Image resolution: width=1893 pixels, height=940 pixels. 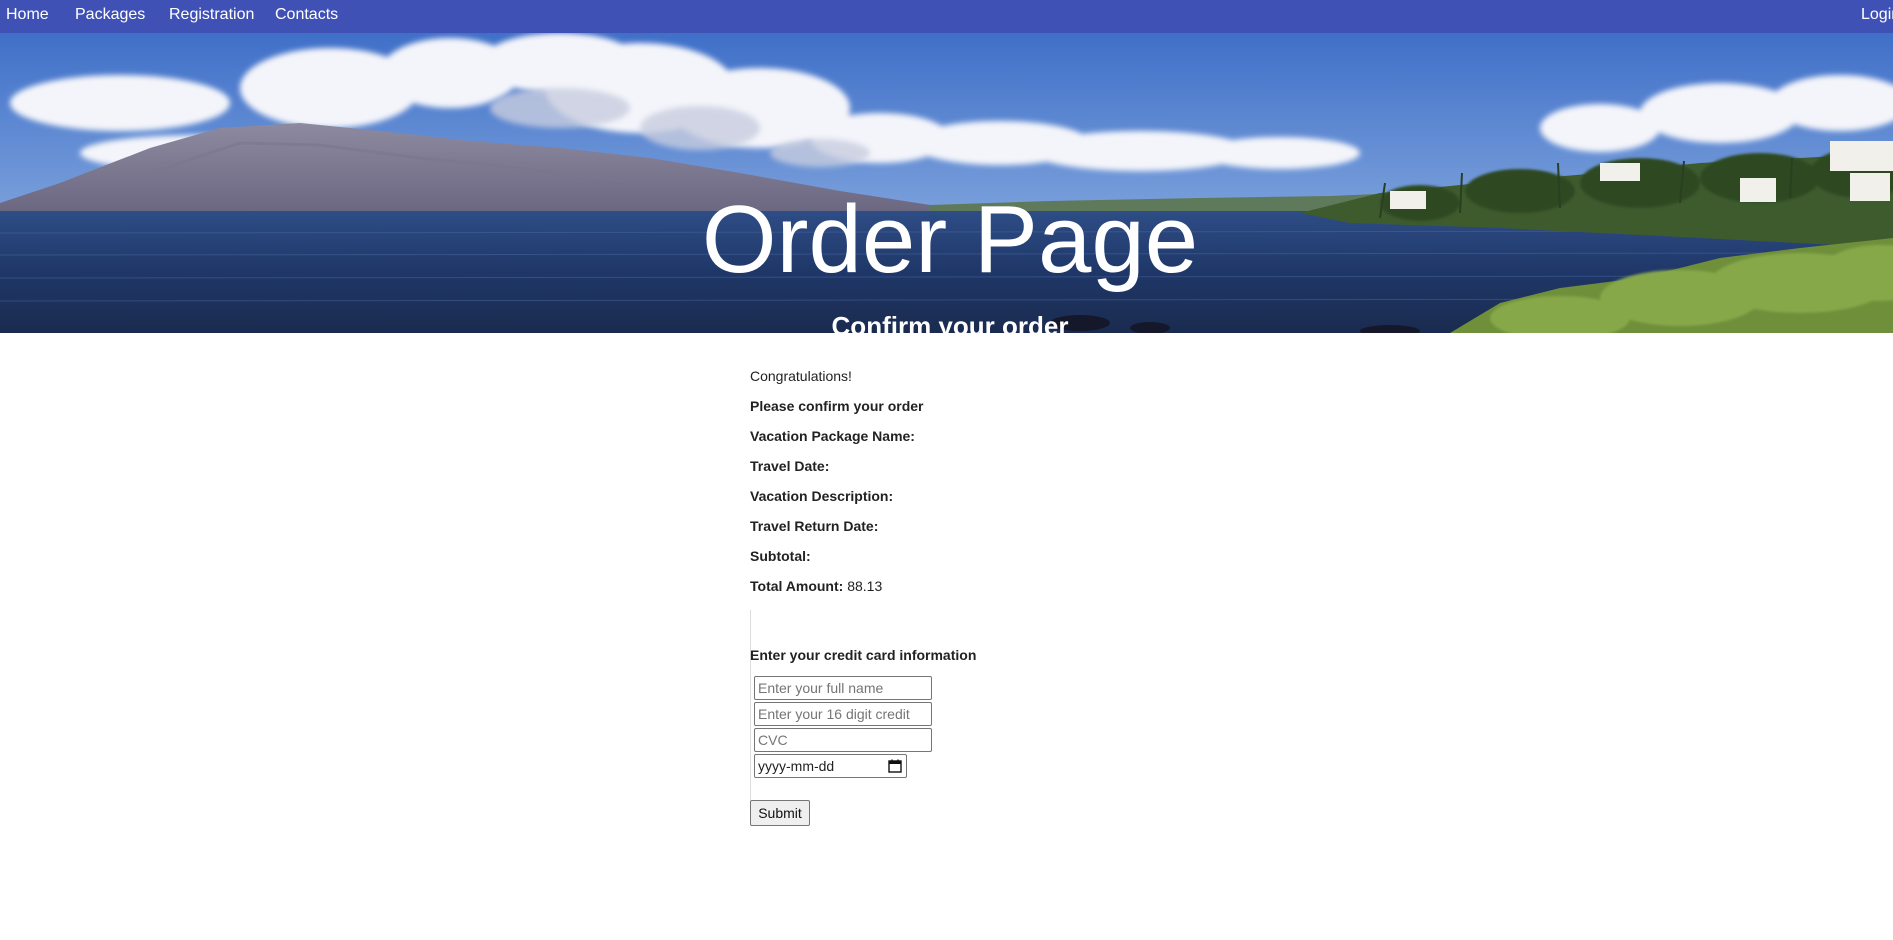 What do you see at coordinates (950, 322) in the screenshot?
I see `page-subtitle: Confirm your order` at bounding box center [950, 322].